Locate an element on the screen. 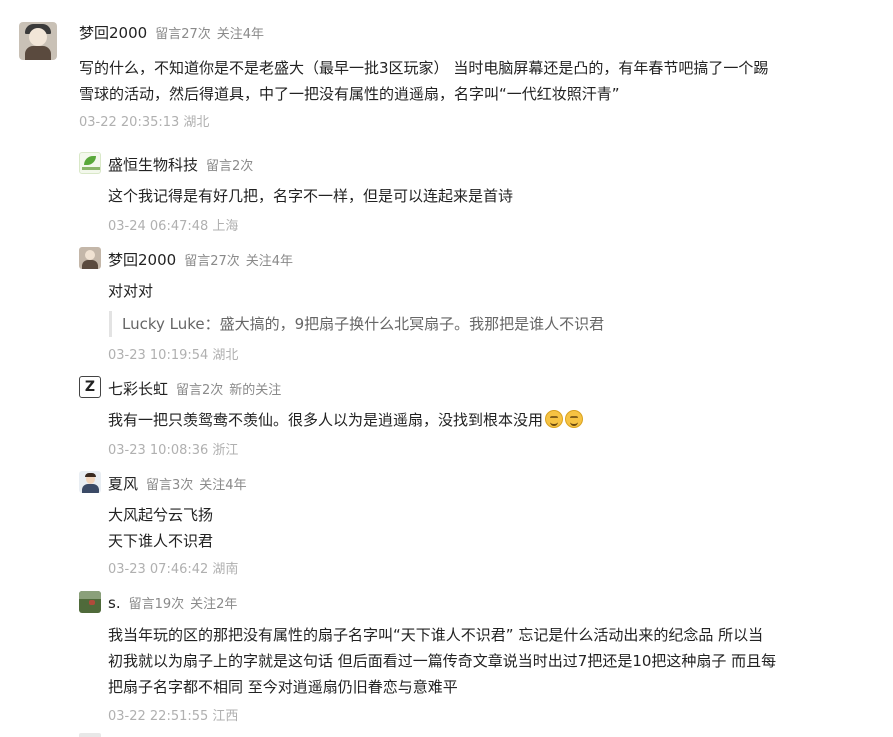 The image size is (893, 737). comment-count: 留言3次 is located at coordinates (170, 485).